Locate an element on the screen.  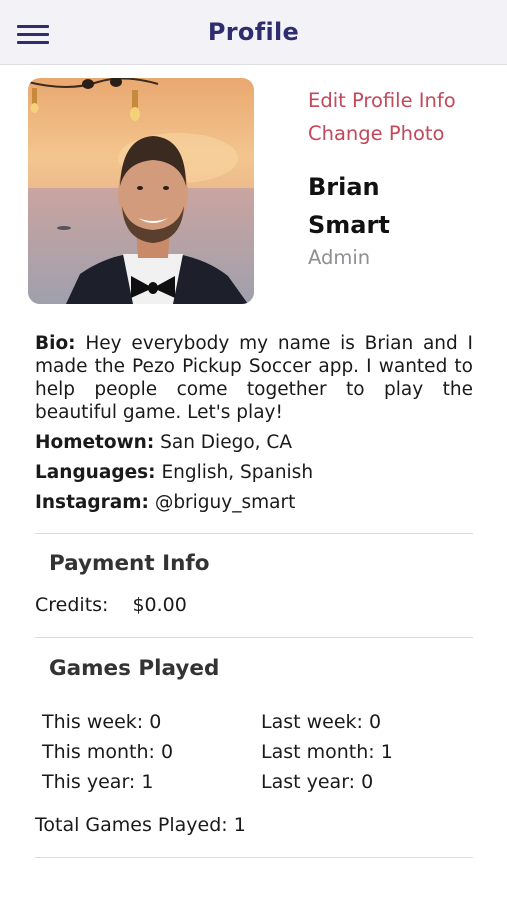
languages-value: English, Spanish is located at coordinates (237, 472).